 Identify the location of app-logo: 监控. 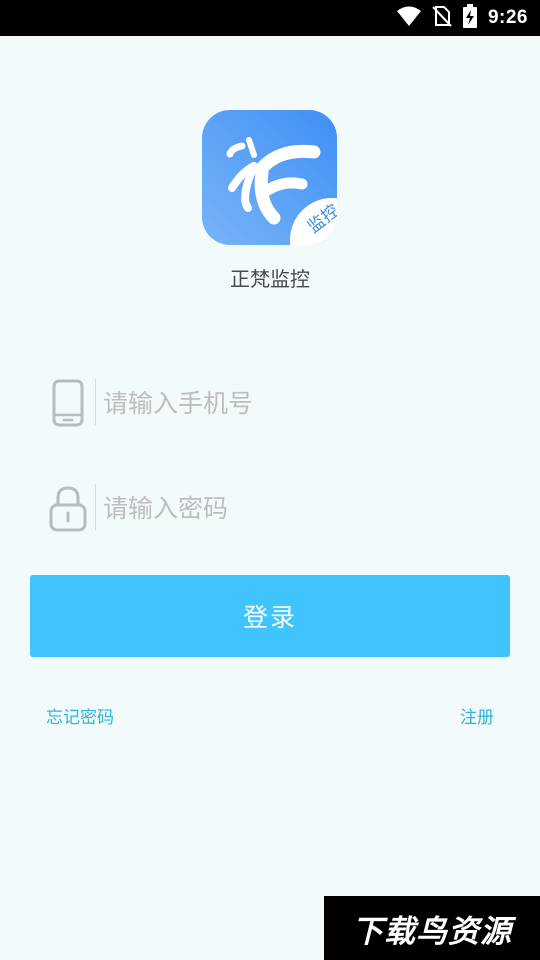
(269, 177).